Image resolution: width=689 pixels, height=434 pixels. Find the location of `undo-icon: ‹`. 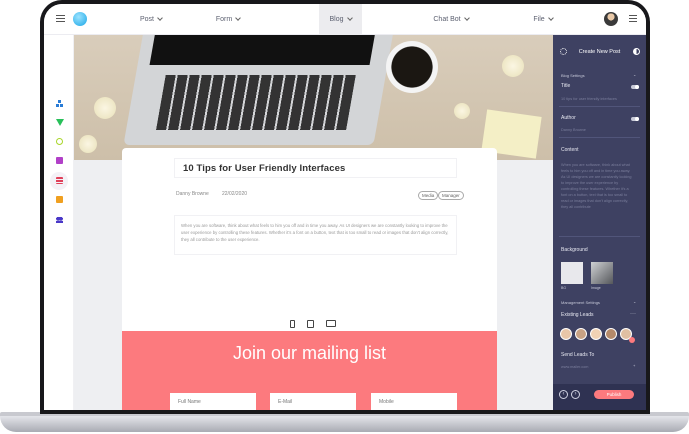

undo-icon: ‹ is located at coordinates (563, 394).